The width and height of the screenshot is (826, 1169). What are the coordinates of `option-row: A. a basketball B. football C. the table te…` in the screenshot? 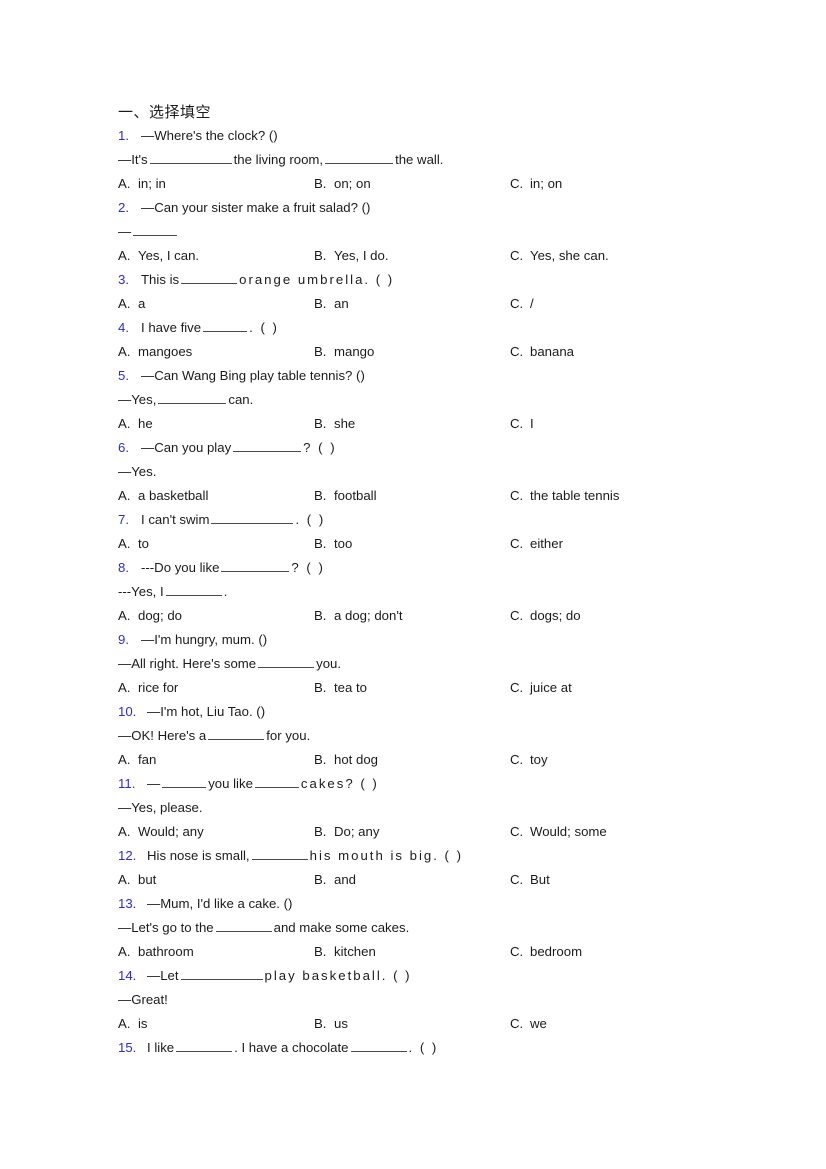 It's located at (448, 496).